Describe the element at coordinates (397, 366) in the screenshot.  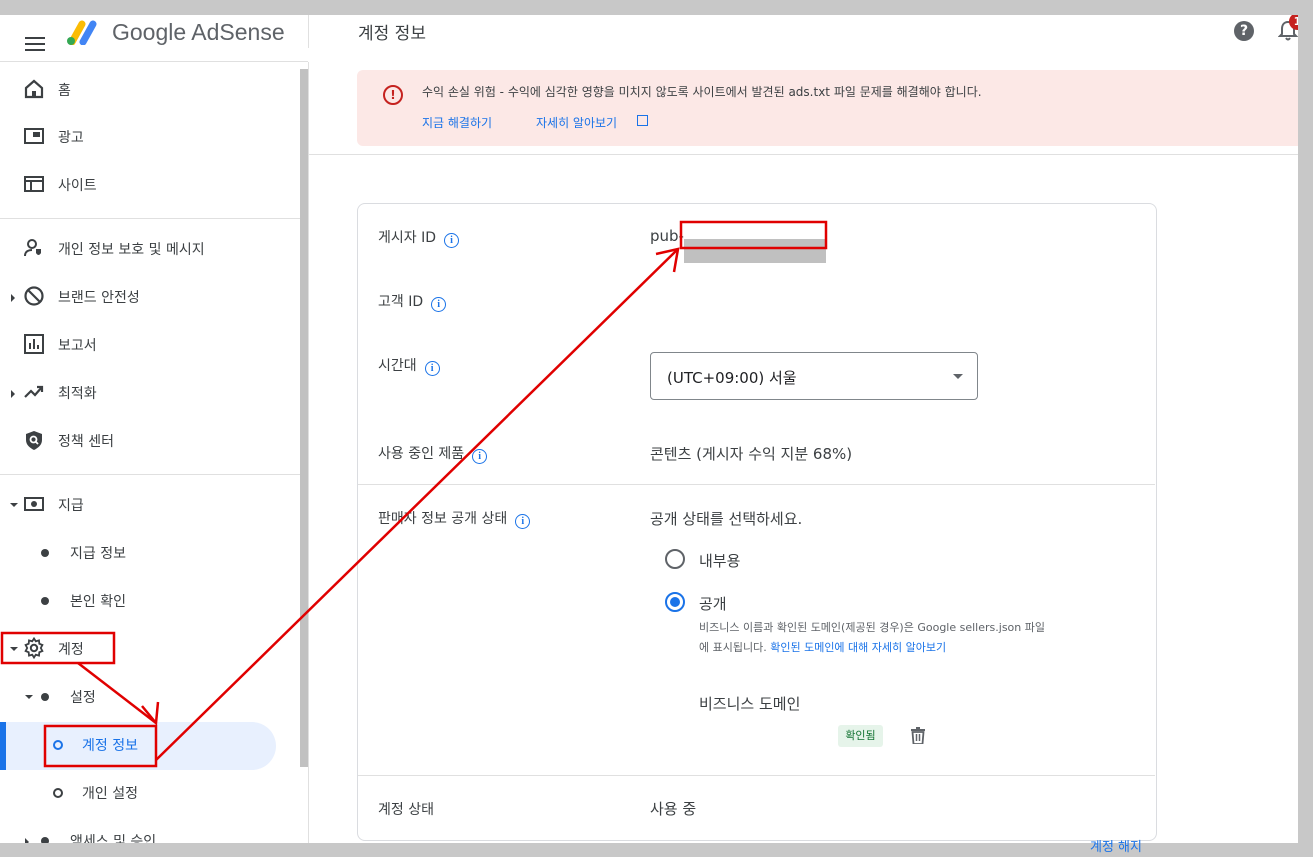
I see `timezone-text: 시간대` at that location.